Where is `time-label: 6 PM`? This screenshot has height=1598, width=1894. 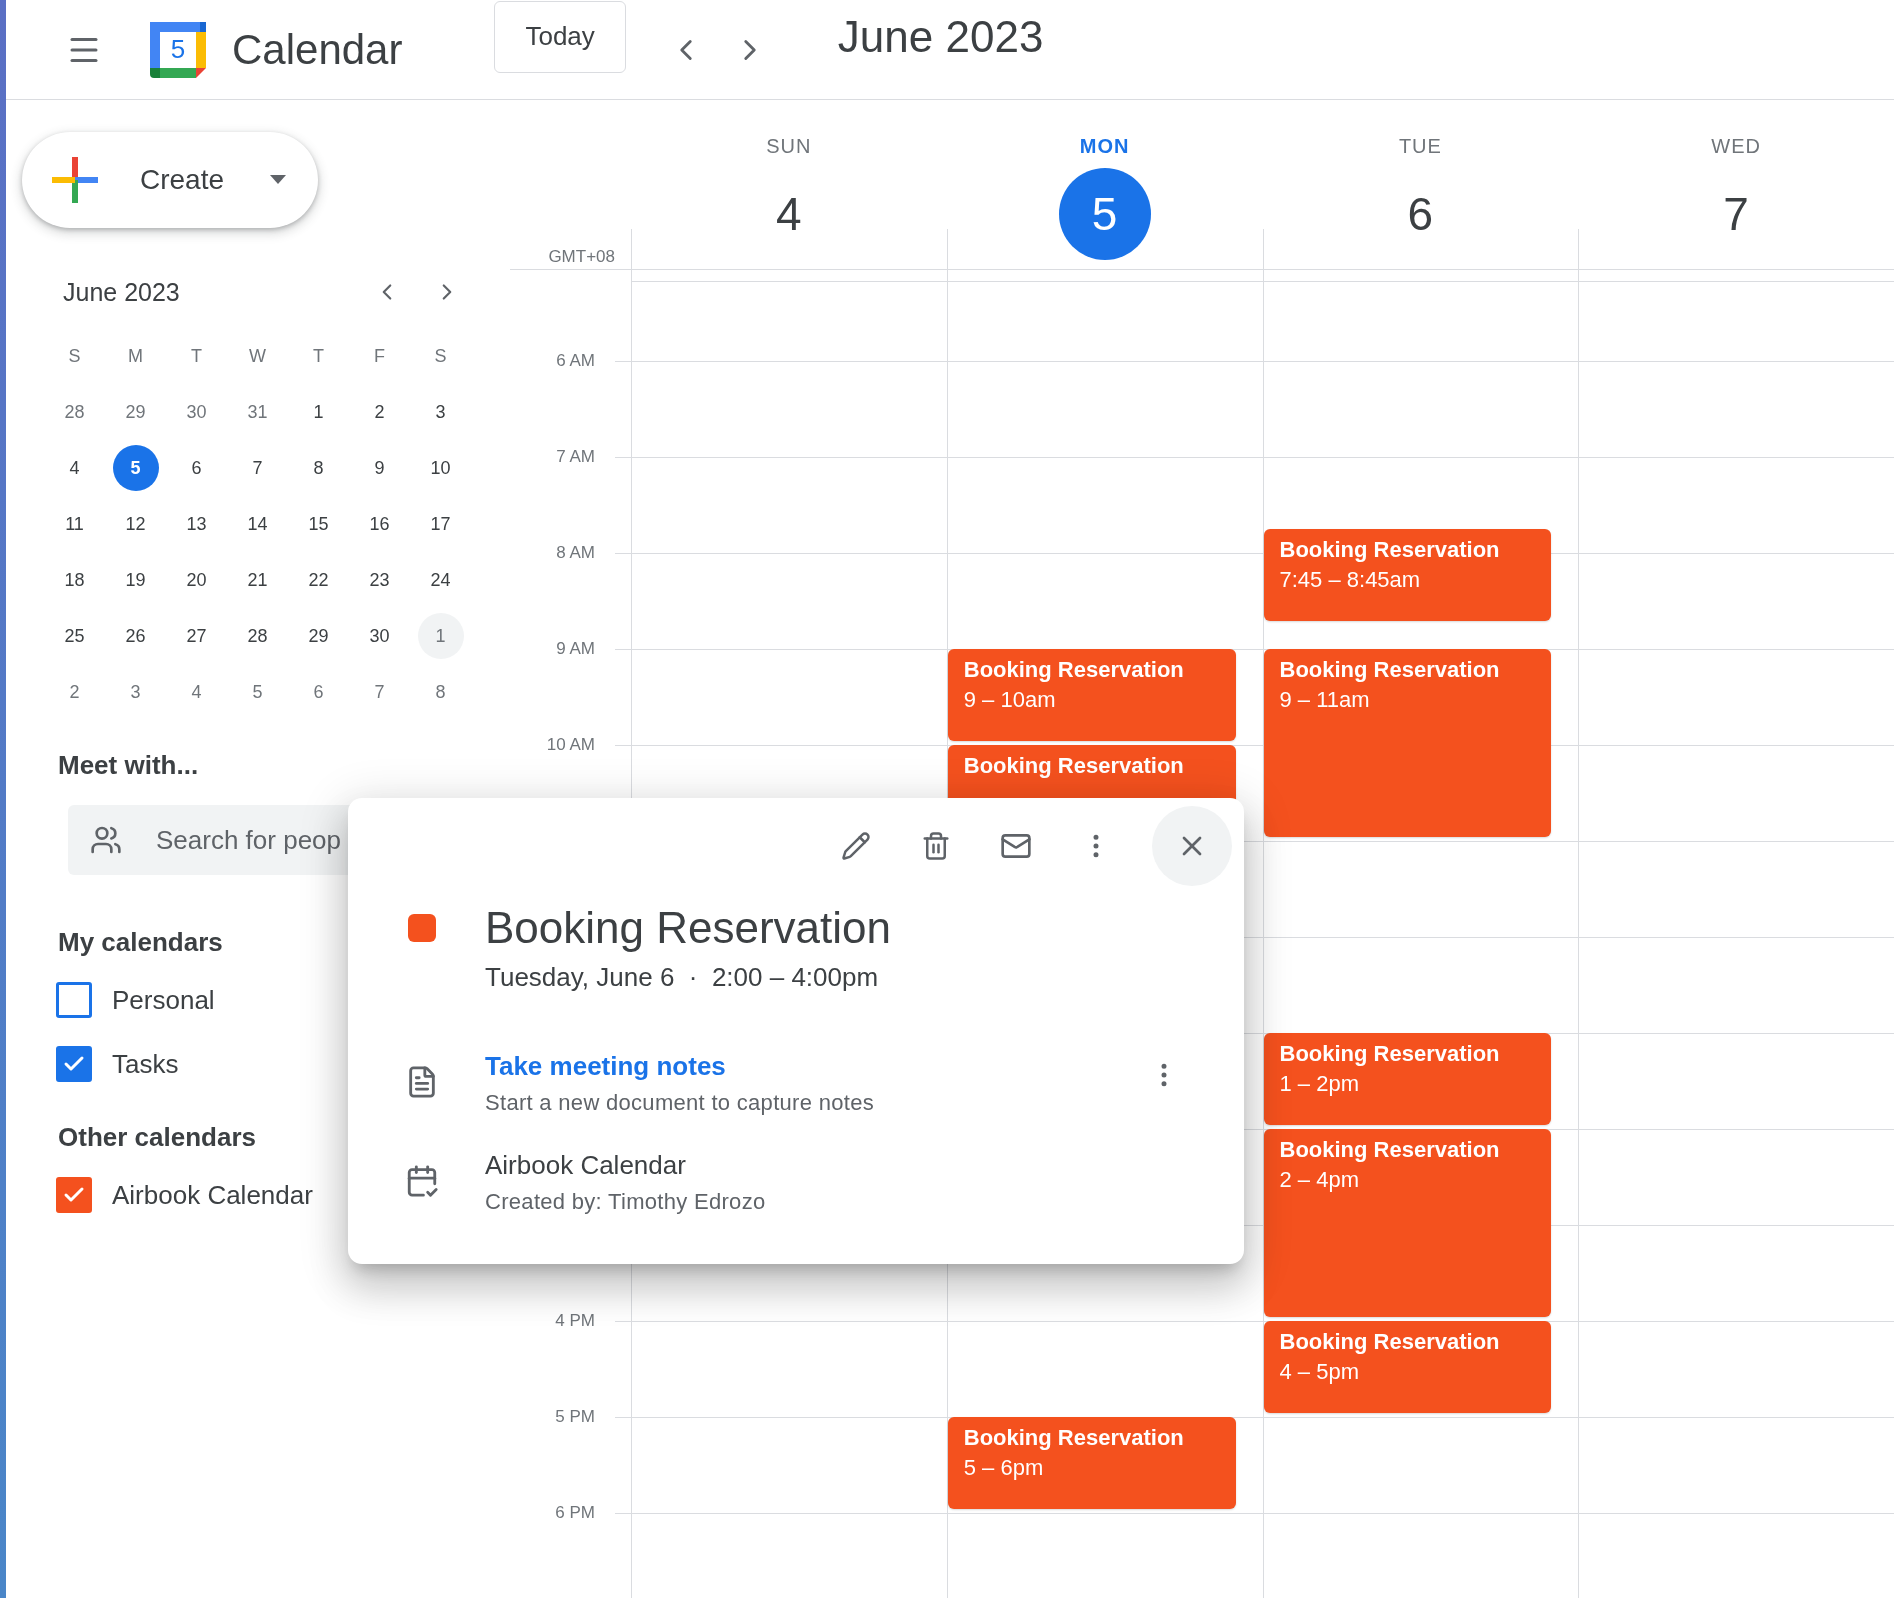
time-label: 6 PM is located at coordinates (575, 1513).